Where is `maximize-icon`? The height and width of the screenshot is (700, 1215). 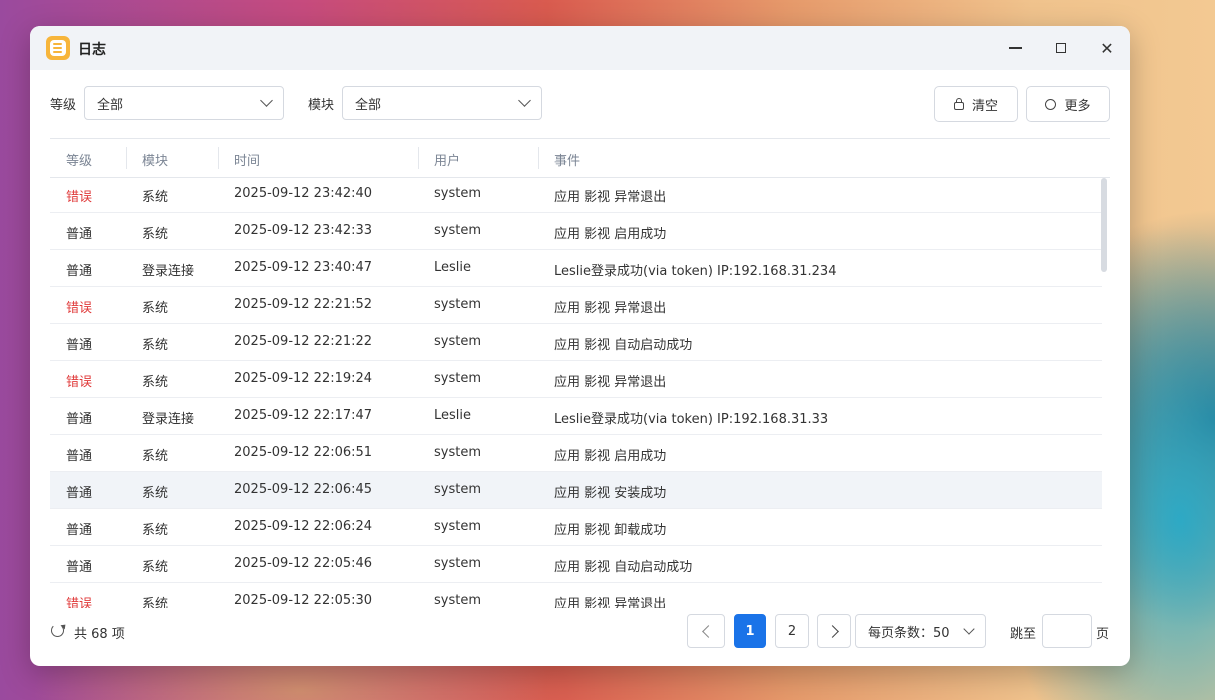 maximize-icon is located at coordinates (1061, 48).